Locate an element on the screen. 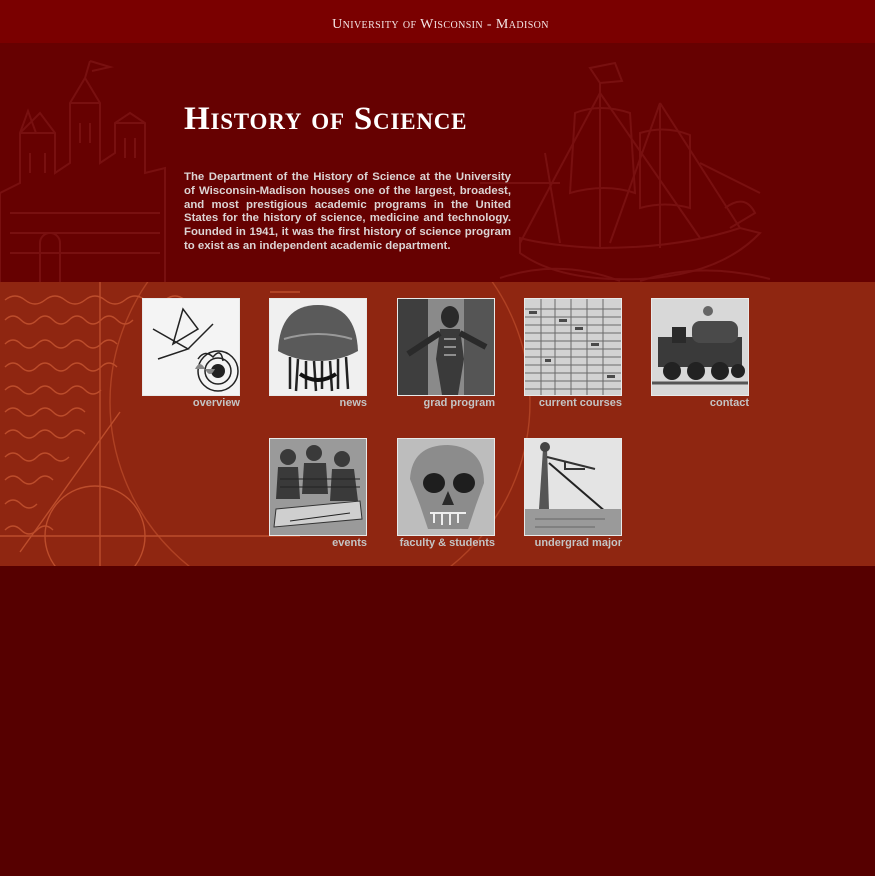 This screenshot has height=876, width=875. nav-tile-faculty-students: faculty & students is located at coordinates (447, 494).